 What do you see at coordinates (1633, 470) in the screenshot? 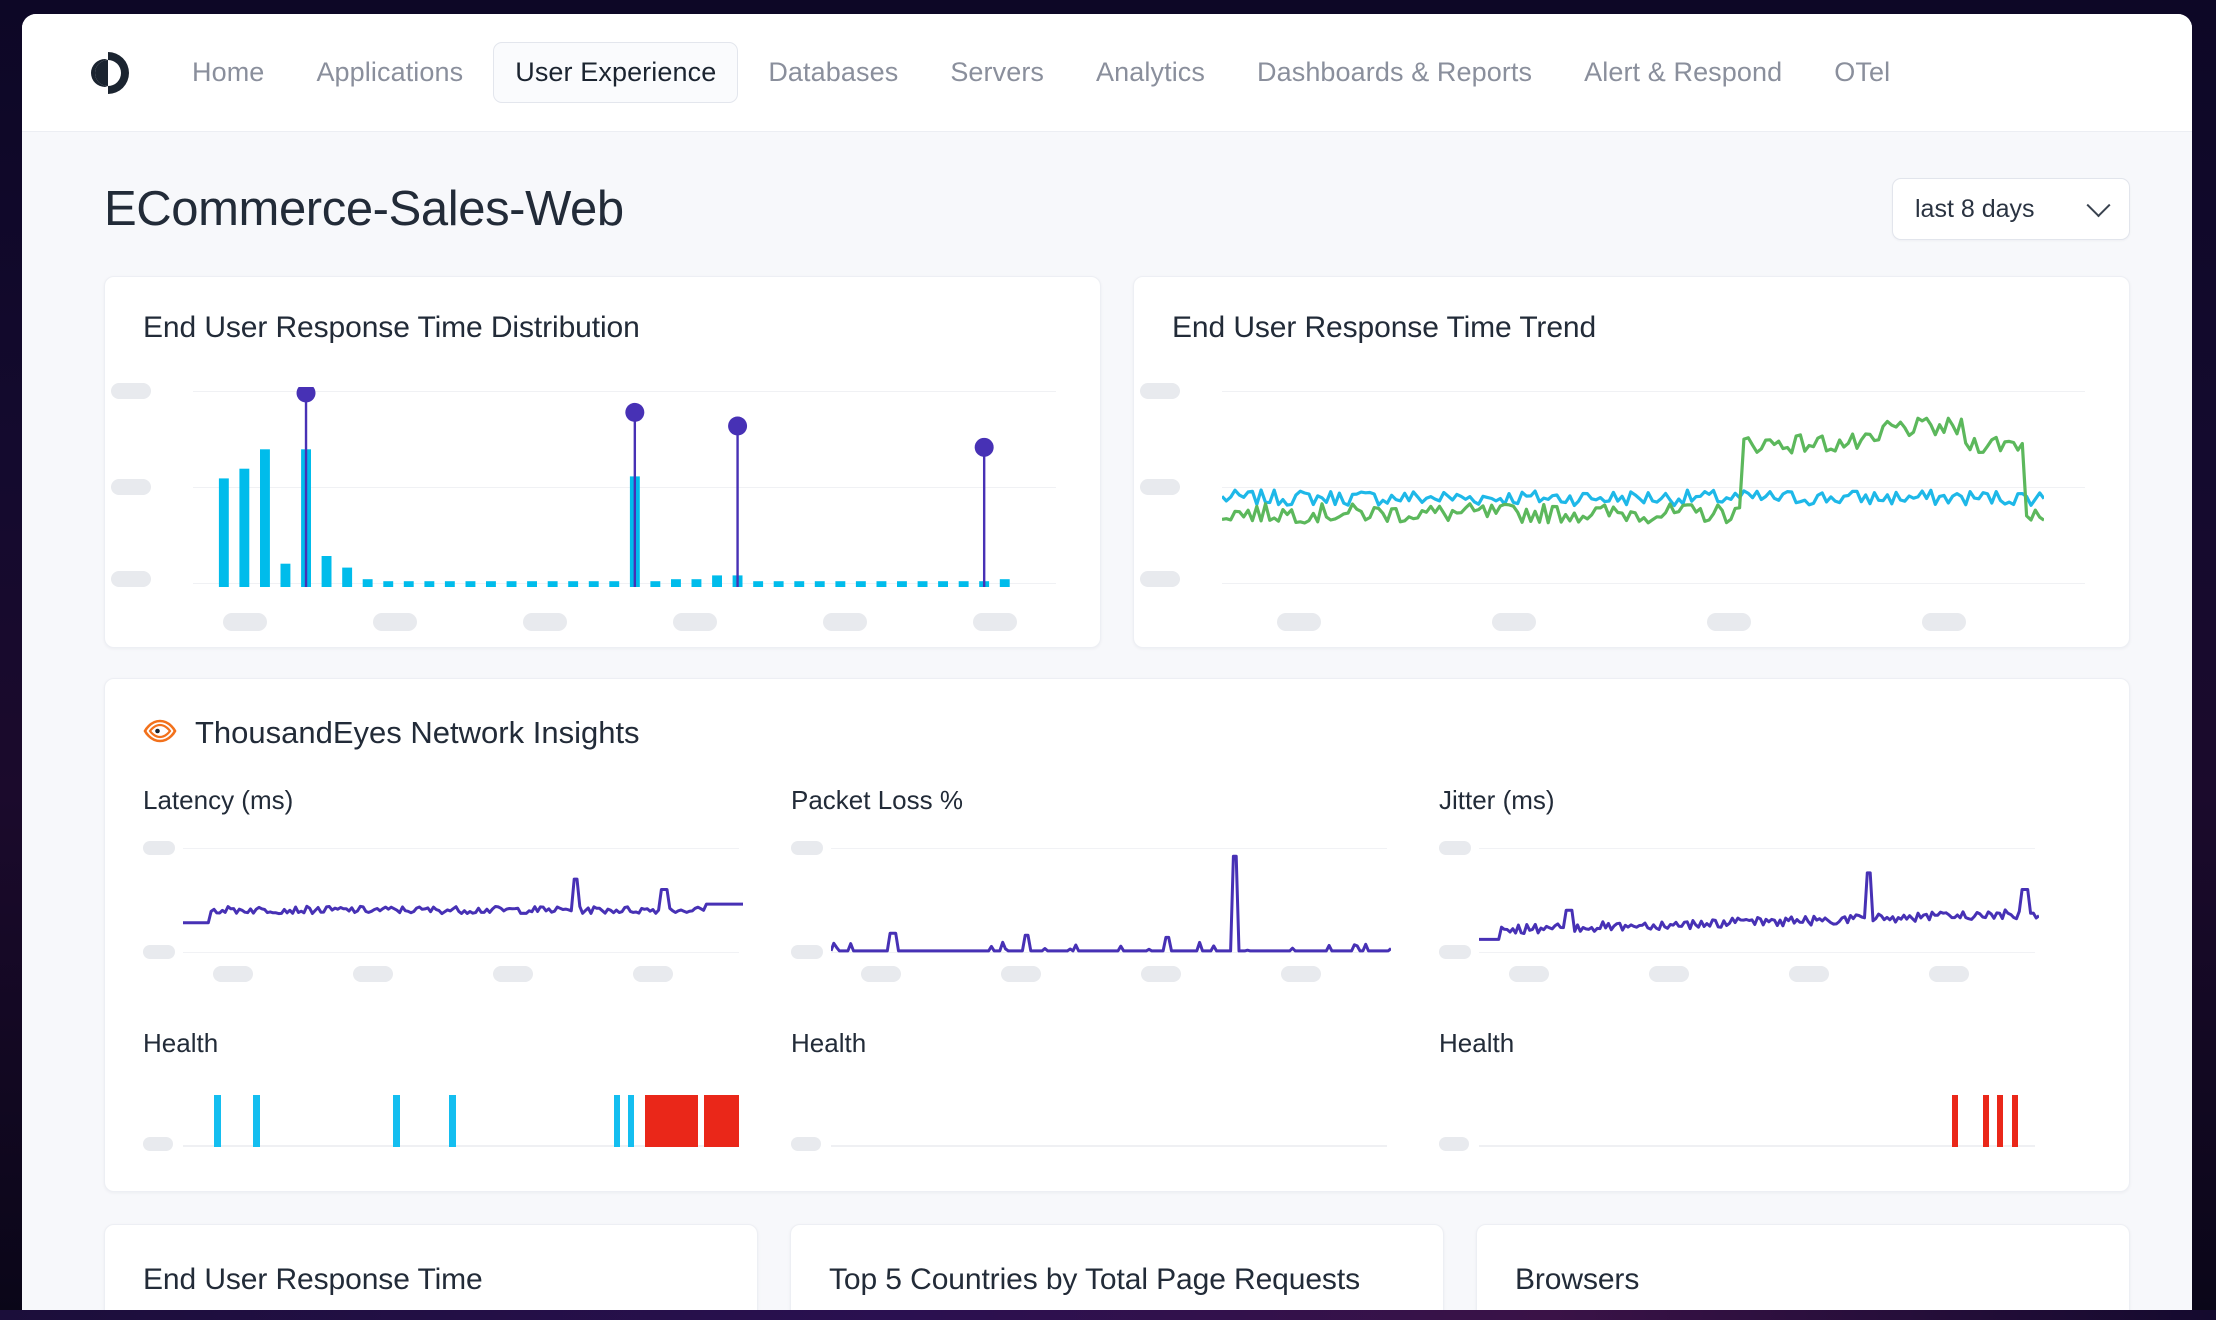
I see `trend-lines` at bounding box center [1633, 470].